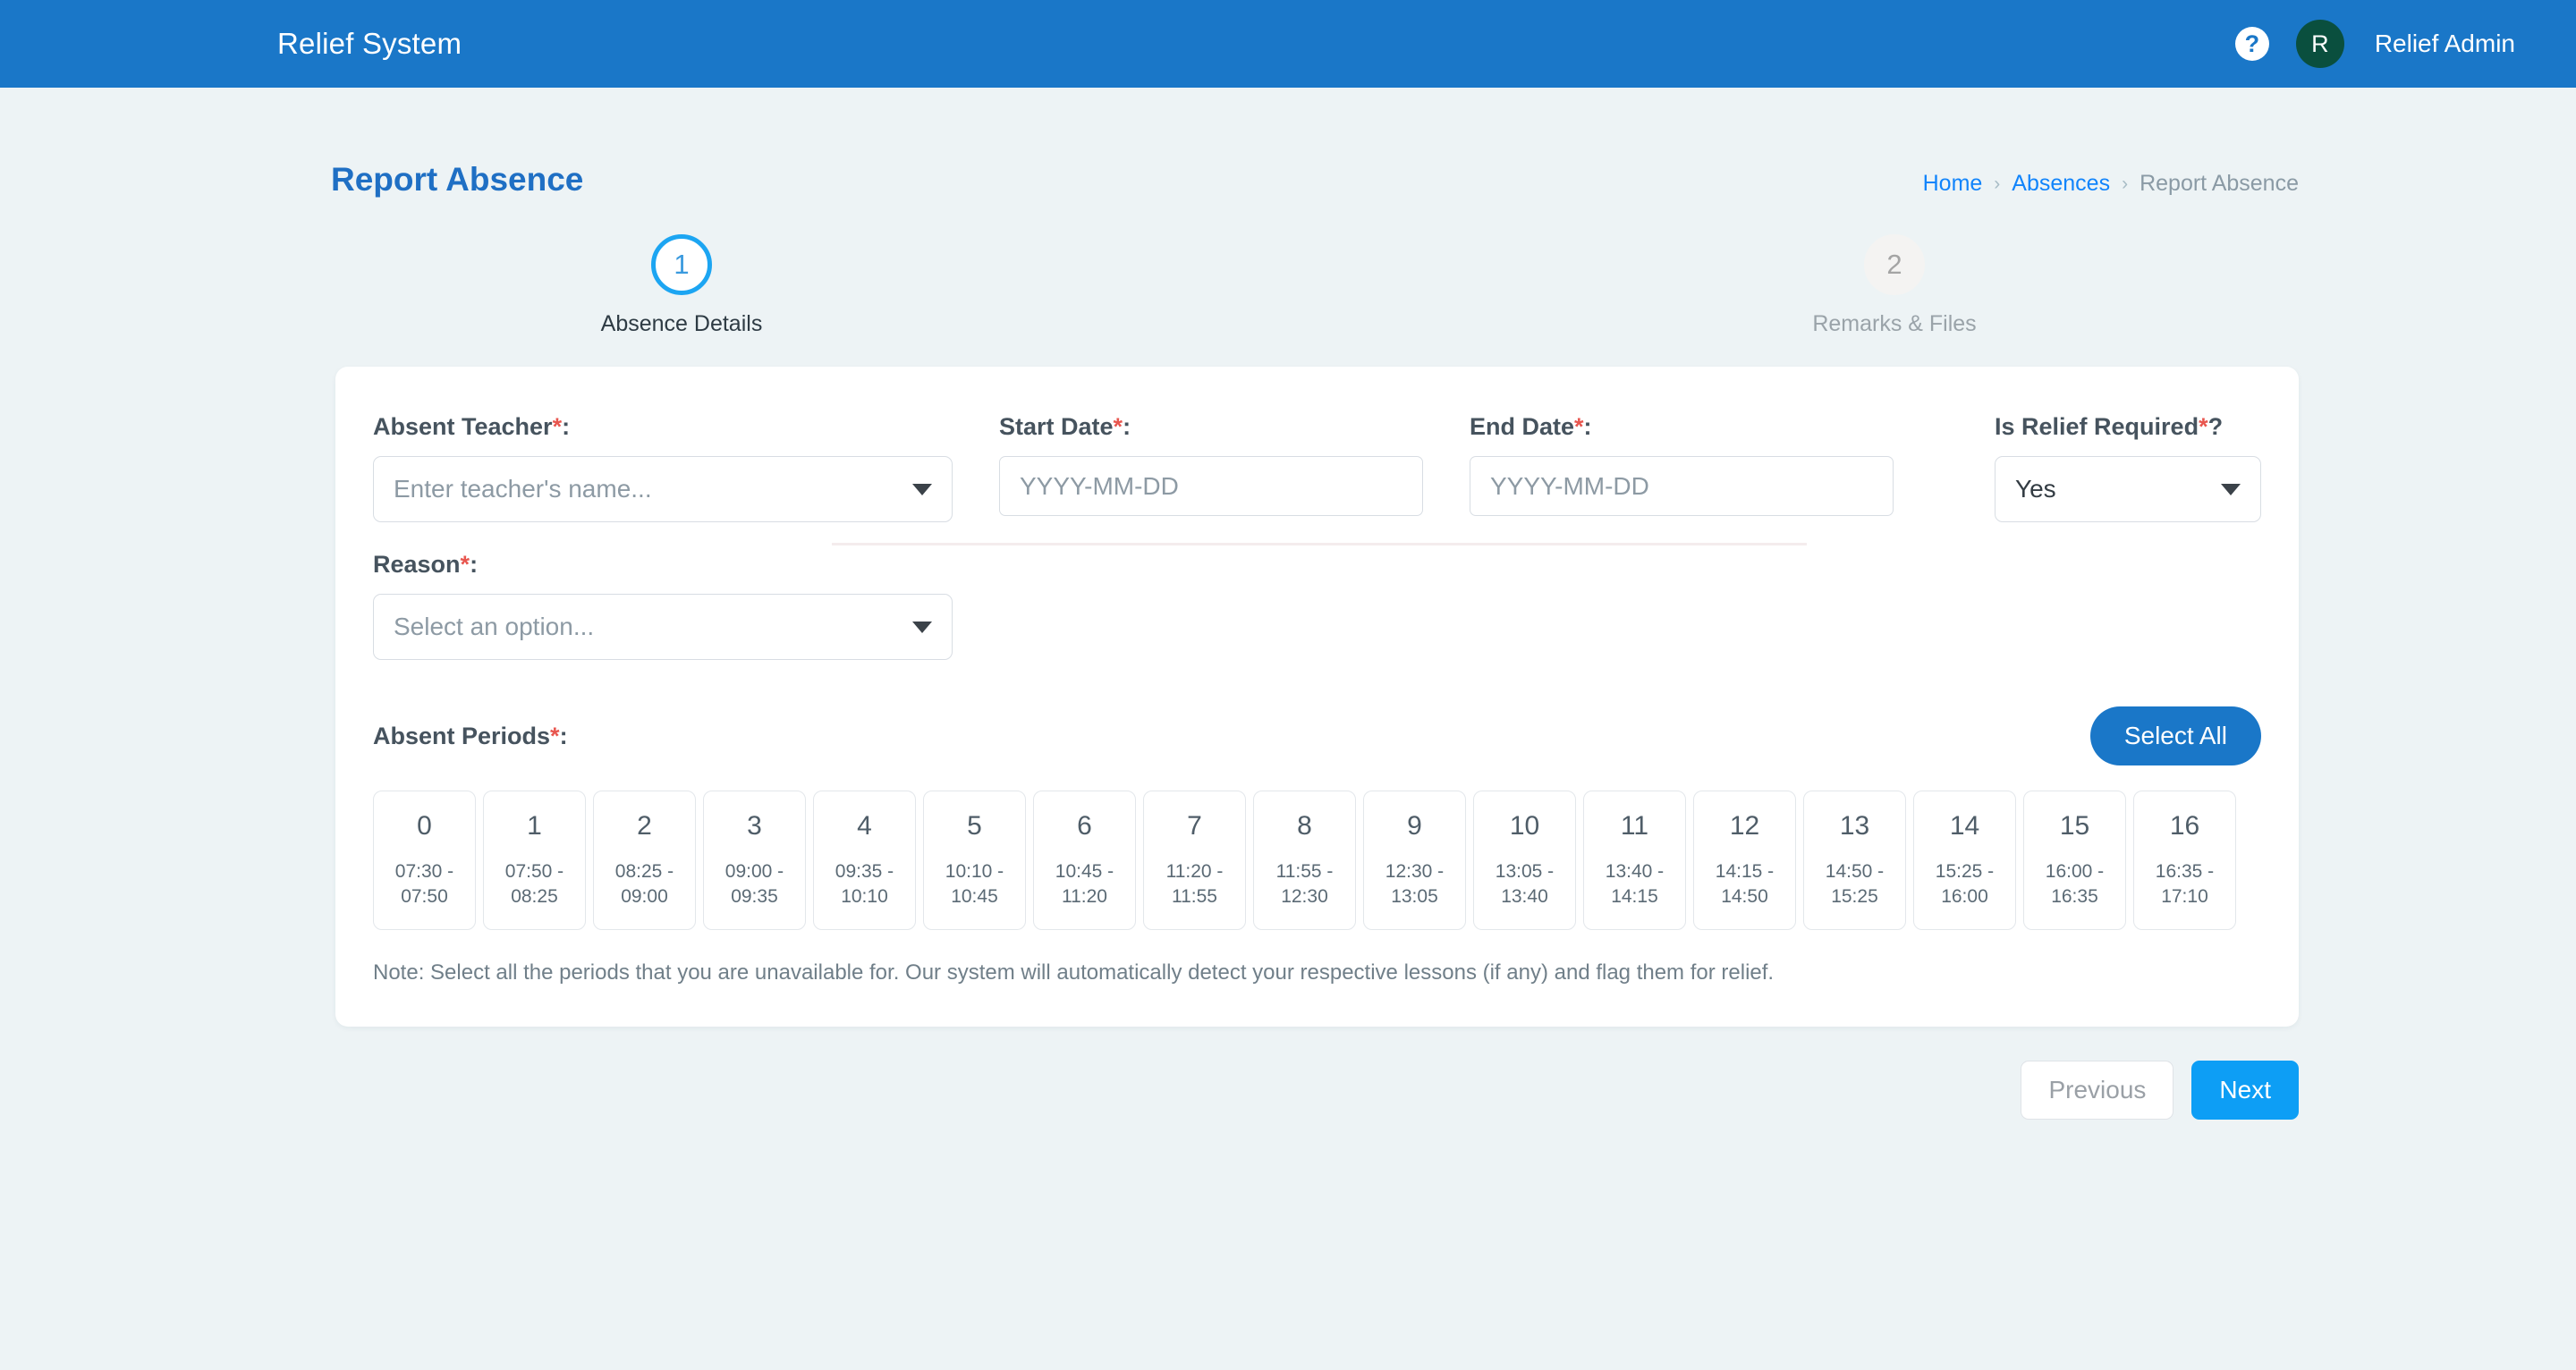 This screenshot has width=2576, height=1370. I want to click on period-chip: 14 15:25 - 16:00, so click(1964, 860).